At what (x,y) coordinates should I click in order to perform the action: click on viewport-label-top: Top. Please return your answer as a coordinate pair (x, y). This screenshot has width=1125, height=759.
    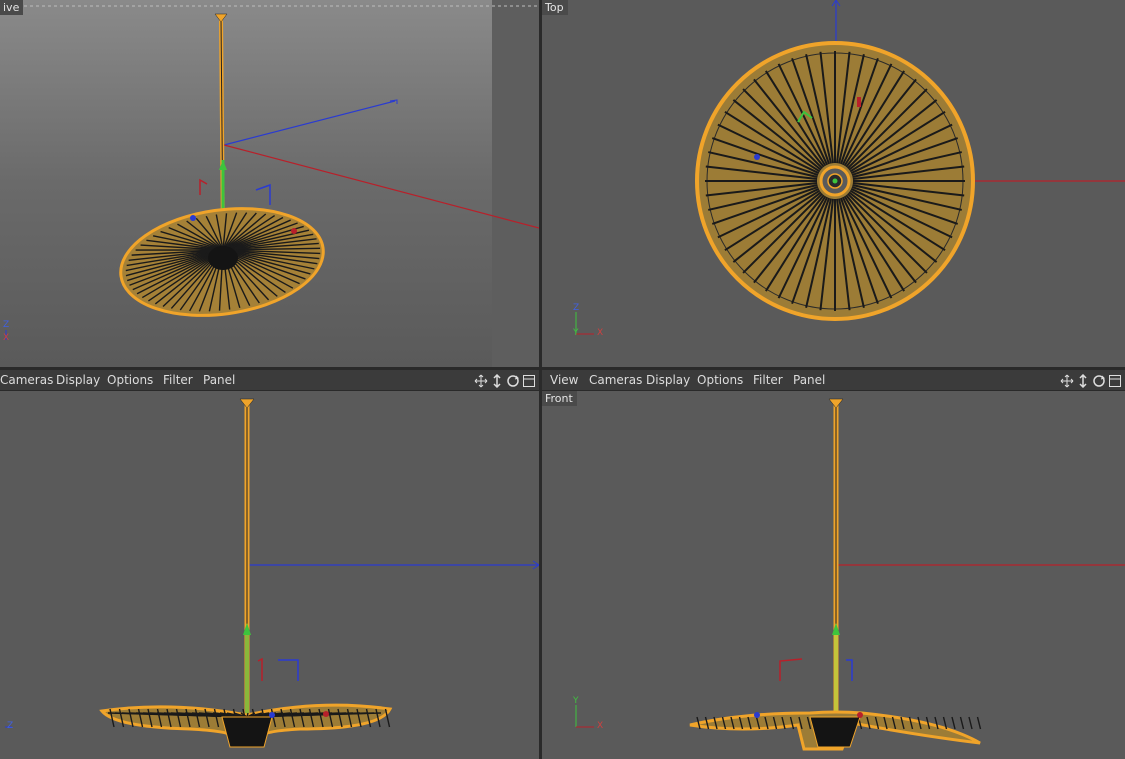
    Looking at the image, I should click on (555, 7).